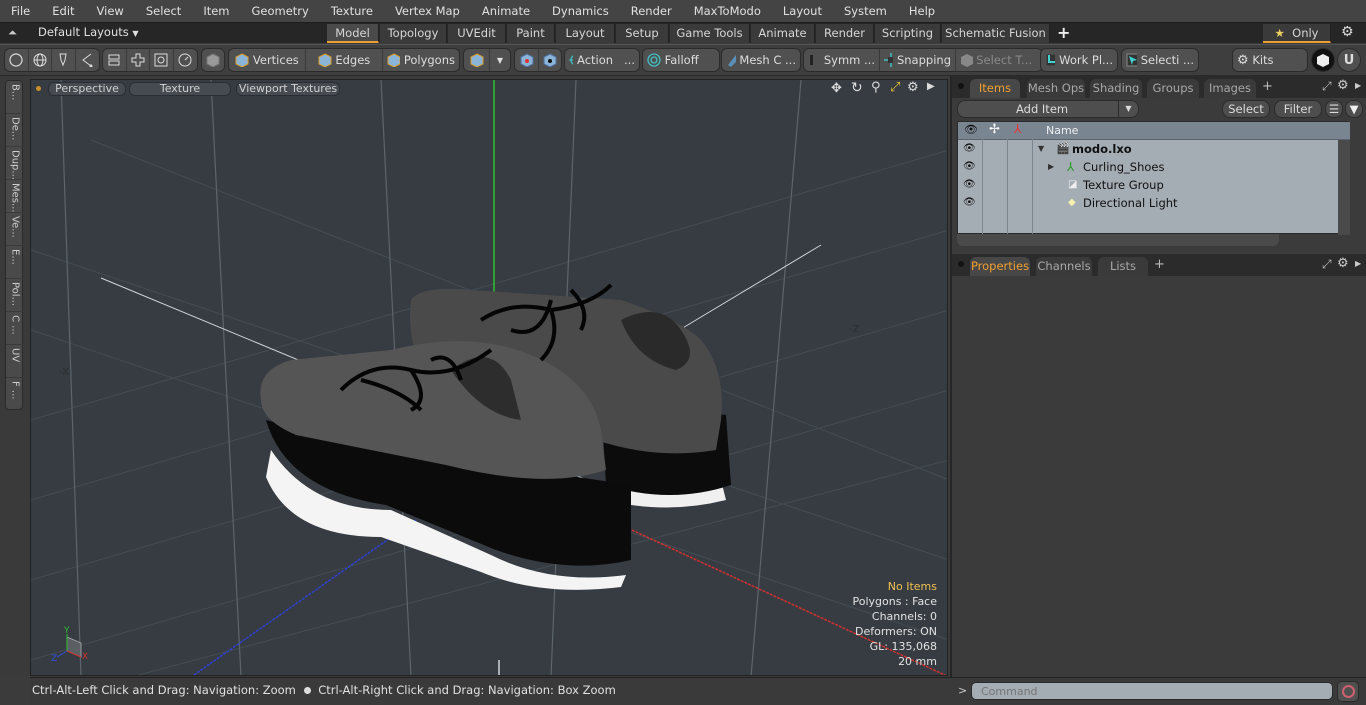 The image size is (1366, 705). I want to click on frame-icon, so click(162, 60).